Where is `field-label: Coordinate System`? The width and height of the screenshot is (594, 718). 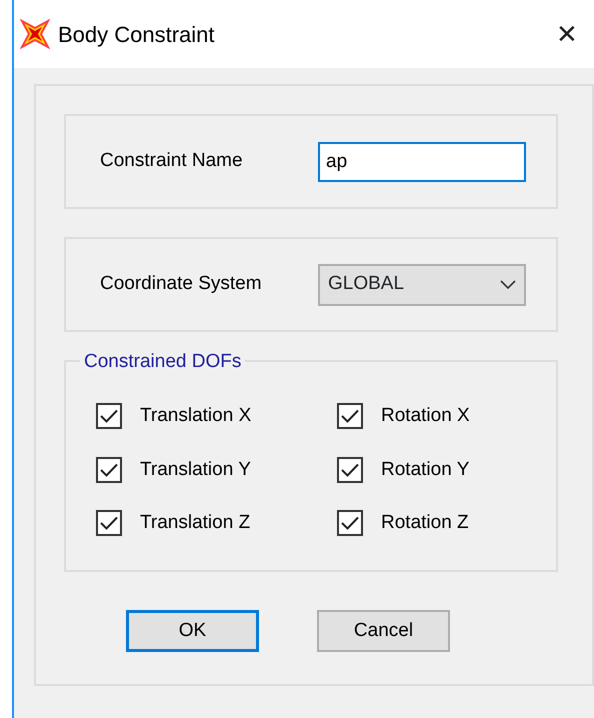 field-label: Coordinate System is located at coordinates (181, 284).